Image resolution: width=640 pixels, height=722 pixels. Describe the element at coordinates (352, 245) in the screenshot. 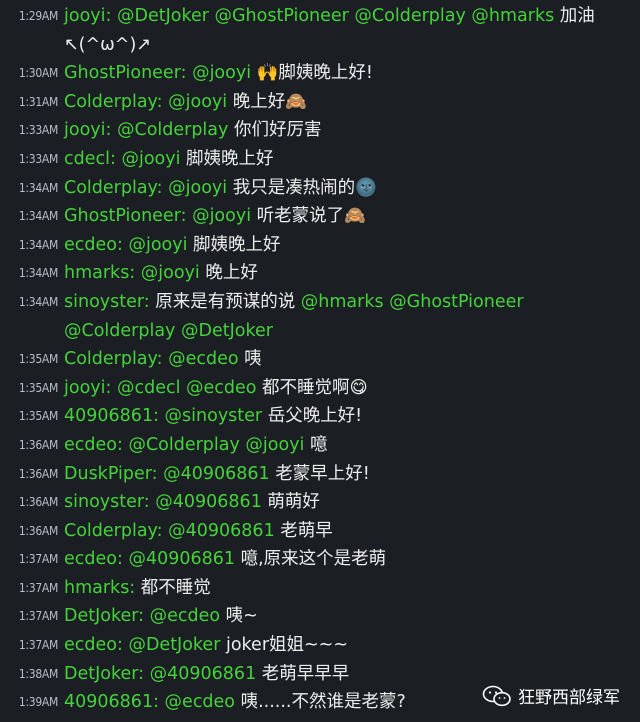

I see `message-body: ecdeo: @jooyi 脚姨晚上好` at that location.